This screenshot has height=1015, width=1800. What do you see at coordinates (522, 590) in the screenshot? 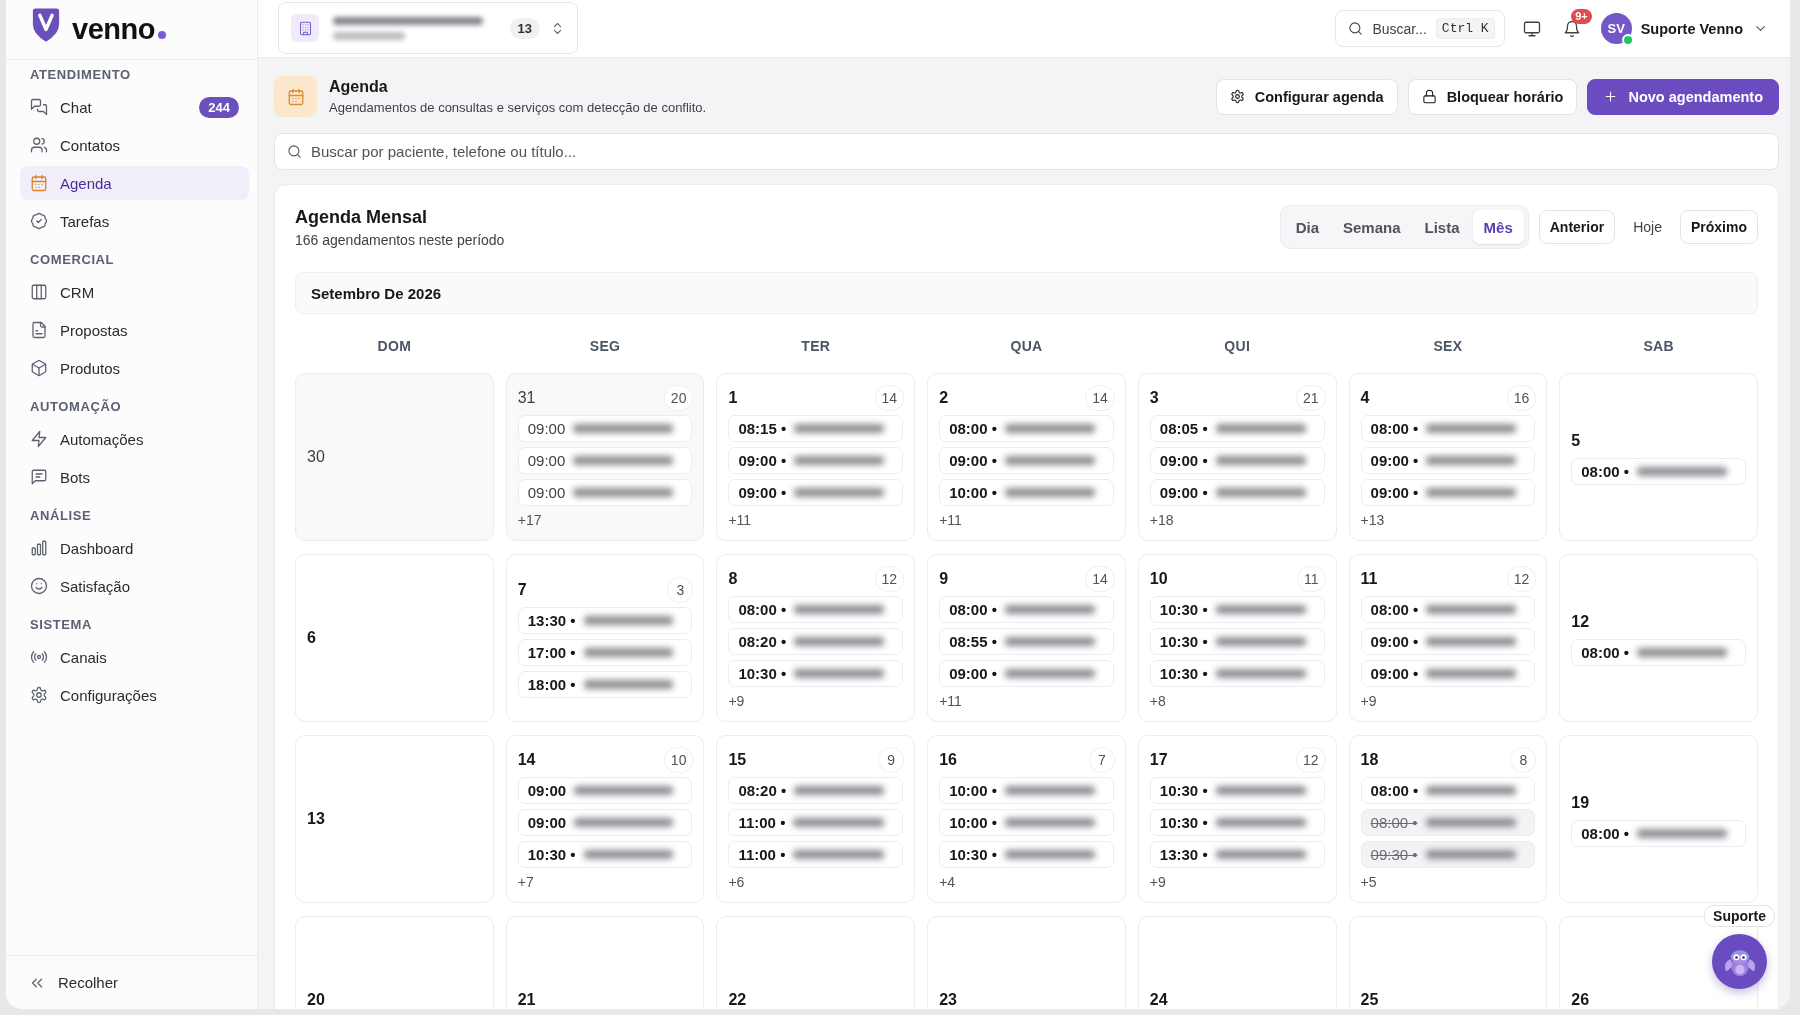
I see `day-number: 7` at bounding box center [522, 590].